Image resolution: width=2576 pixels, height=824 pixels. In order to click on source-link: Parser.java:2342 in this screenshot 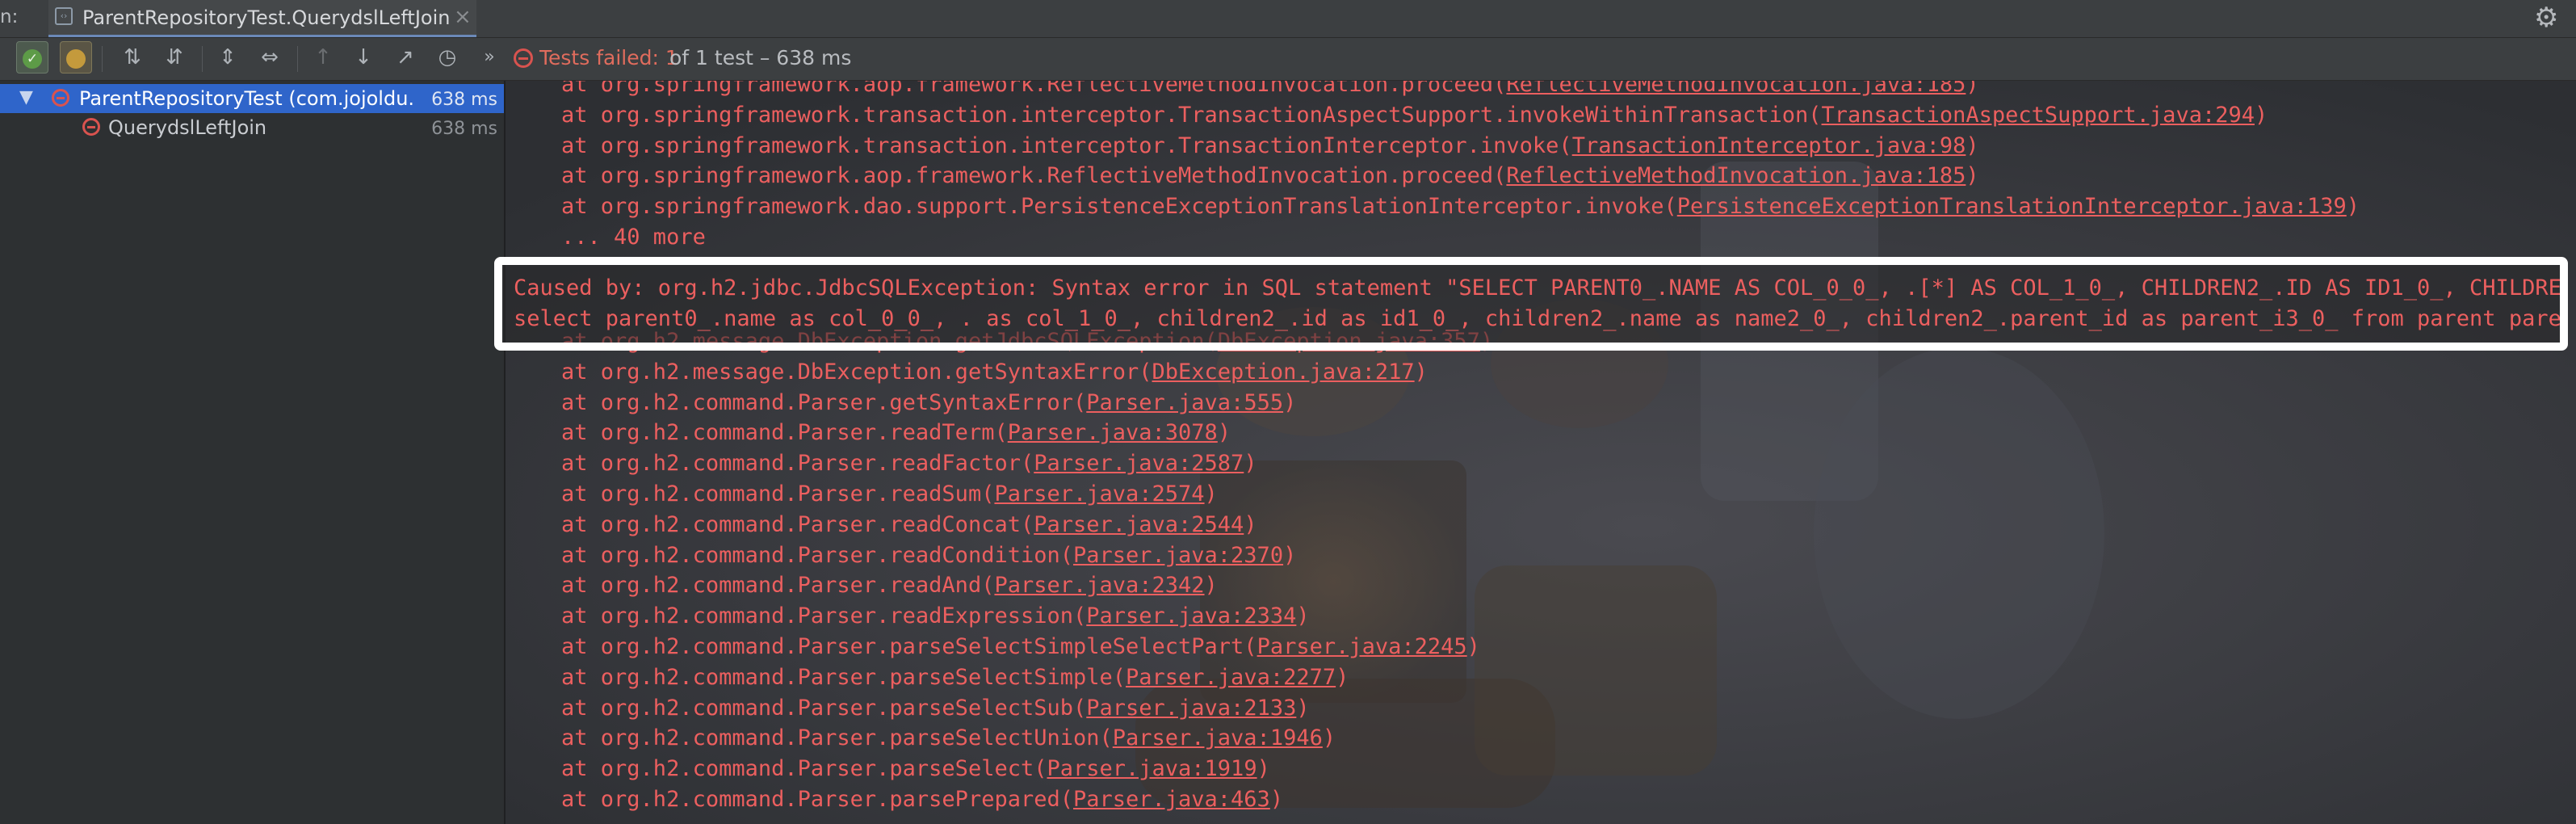, I will do `click(1099, 585)`.